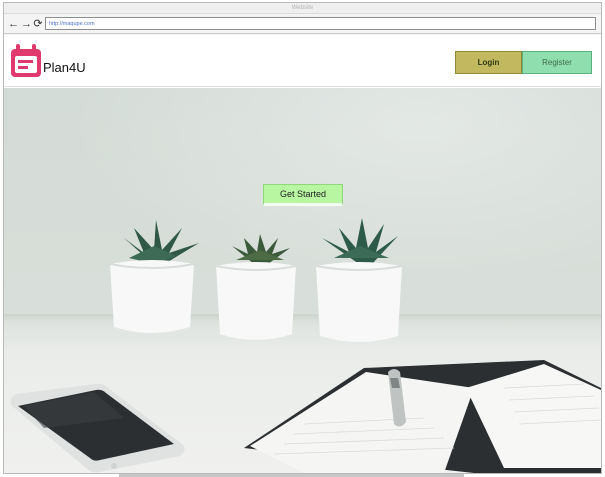 Image resolution: width=605 pixels, height=477 pixels. Describe the element at coordinates (303, 195) in the screenshot. I see `get-started-button: Get Started` at that location.